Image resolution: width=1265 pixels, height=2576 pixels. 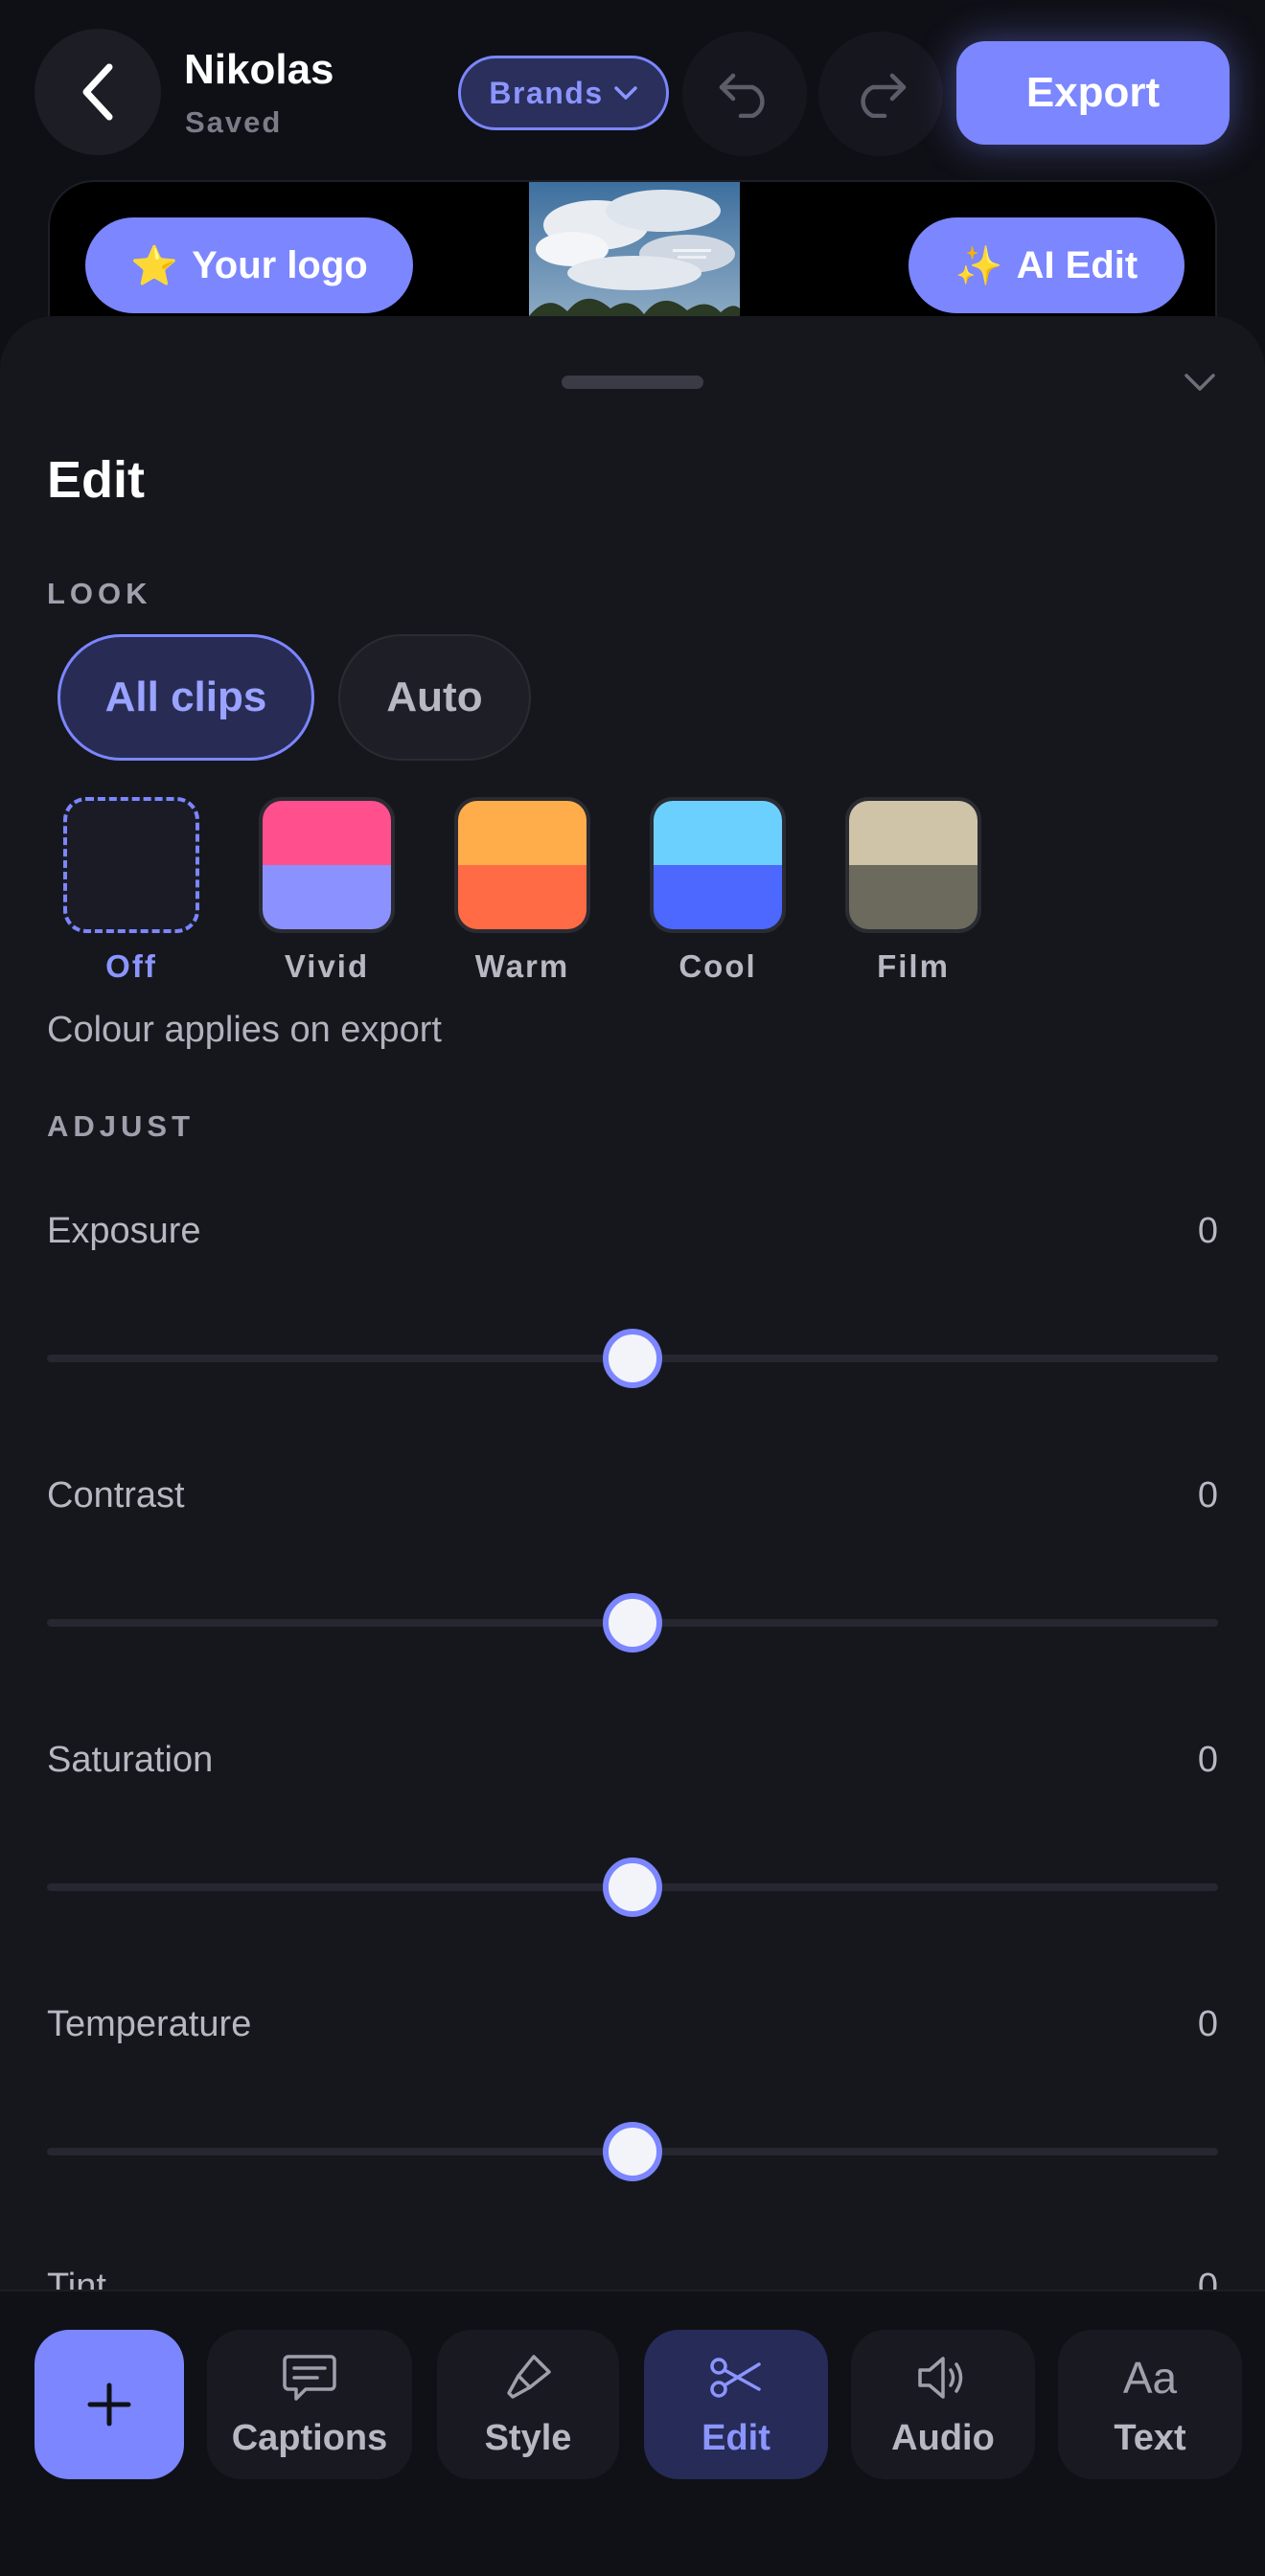 I want to click on add-button, so click(x=109, y=2404).